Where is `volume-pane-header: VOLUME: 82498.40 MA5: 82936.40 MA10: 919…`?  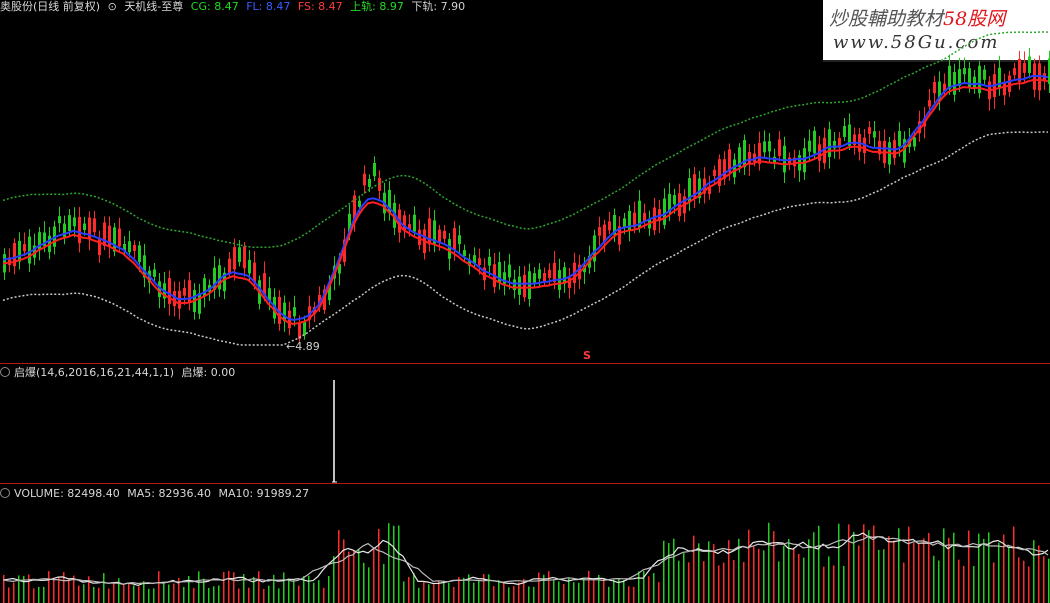
volume-pane-header: VOLUME: 82498.40 MA5: 82936.40 MA10: 919… is located at coordinates (156, 494).